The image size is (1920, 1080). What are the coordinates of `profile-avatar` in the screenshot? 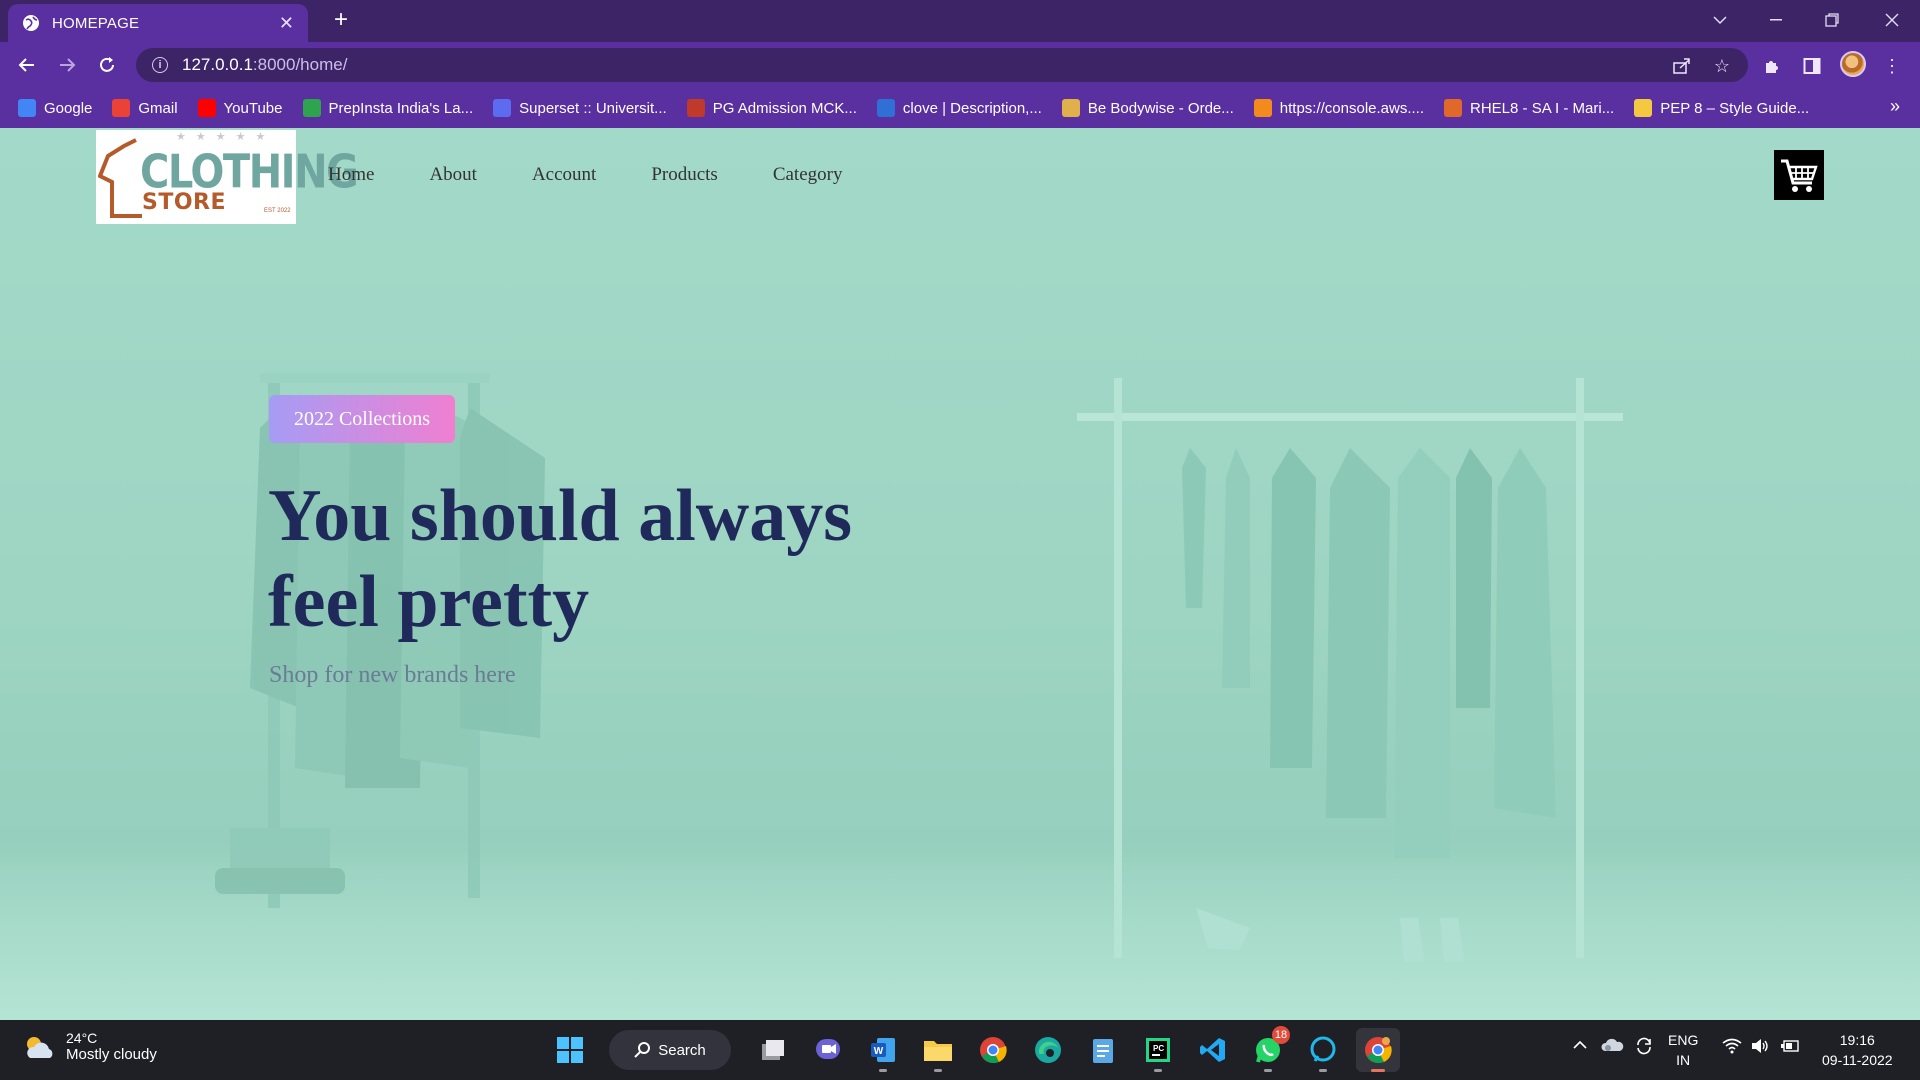 It's located at (1853, 64).